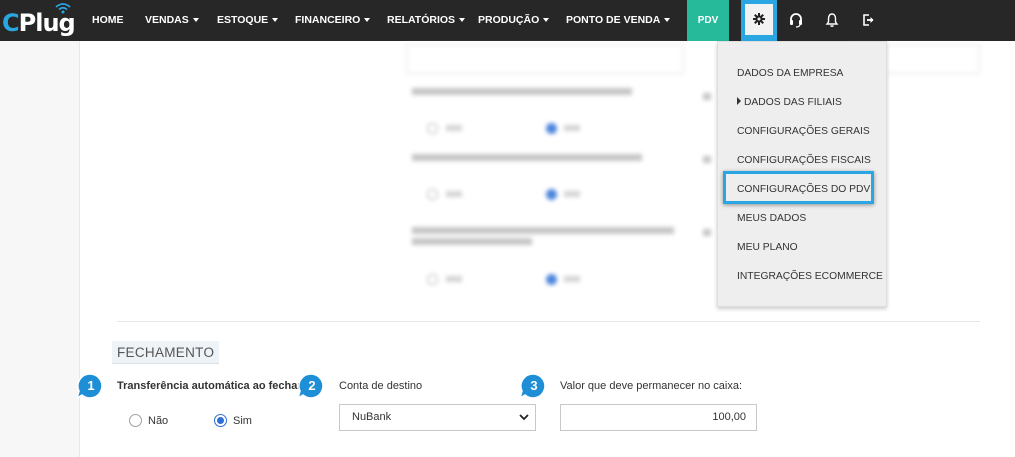 The height and width of the screenshot is (457, 1015). What do you see at coordinates (40, 249) in the screenshot?
I see `left-gutter` at bounding box center [40, 249].